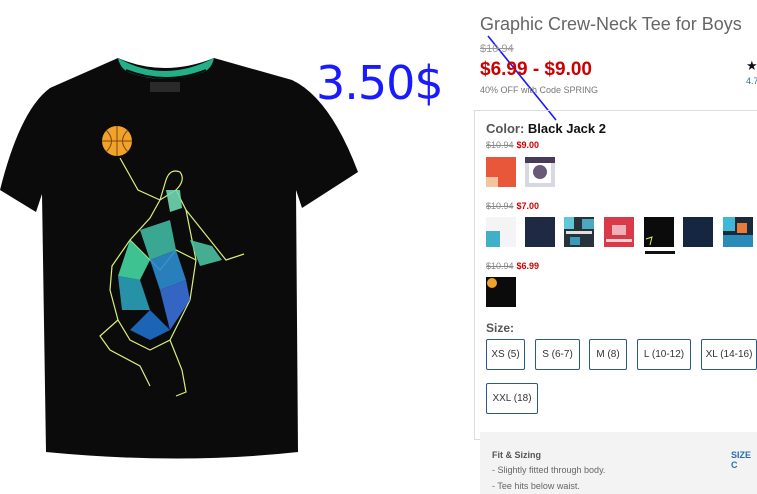  Describe the element at coordinates (539, 90) in the screenshot. I see `promo-text: 40% OFF with Code SPRING` at that location.